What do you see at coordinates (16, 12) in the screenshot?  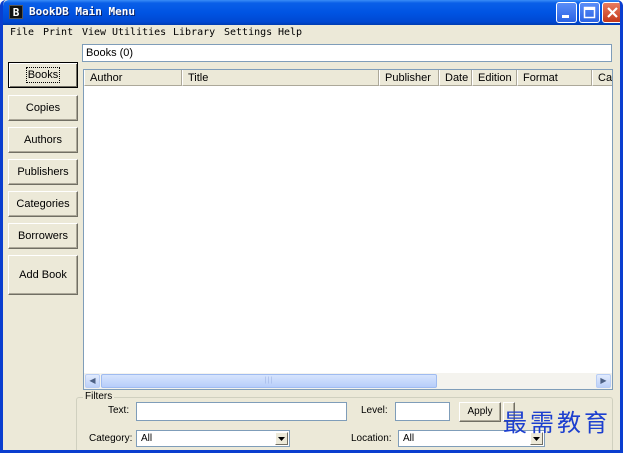 I see `app-icon: B` at bounding box center [16, 12].